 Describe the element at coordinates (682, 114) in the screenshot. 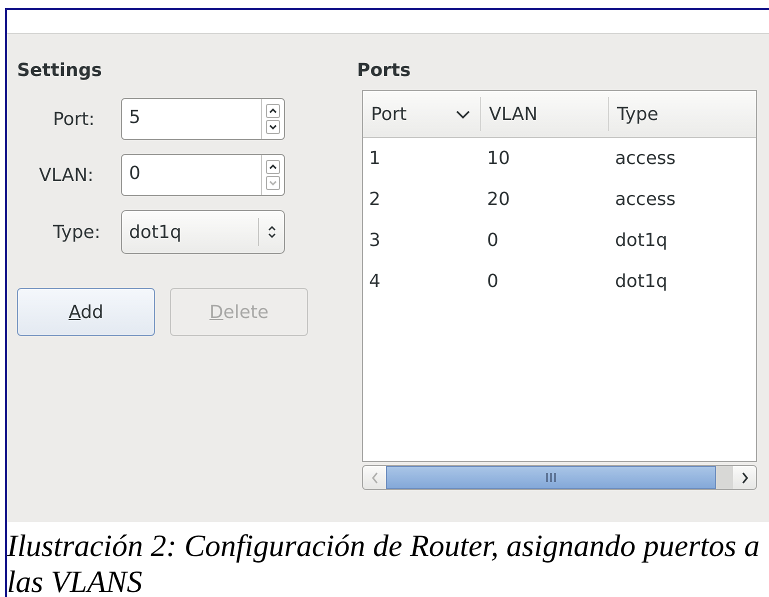

I see `column-header: Type` at that location.